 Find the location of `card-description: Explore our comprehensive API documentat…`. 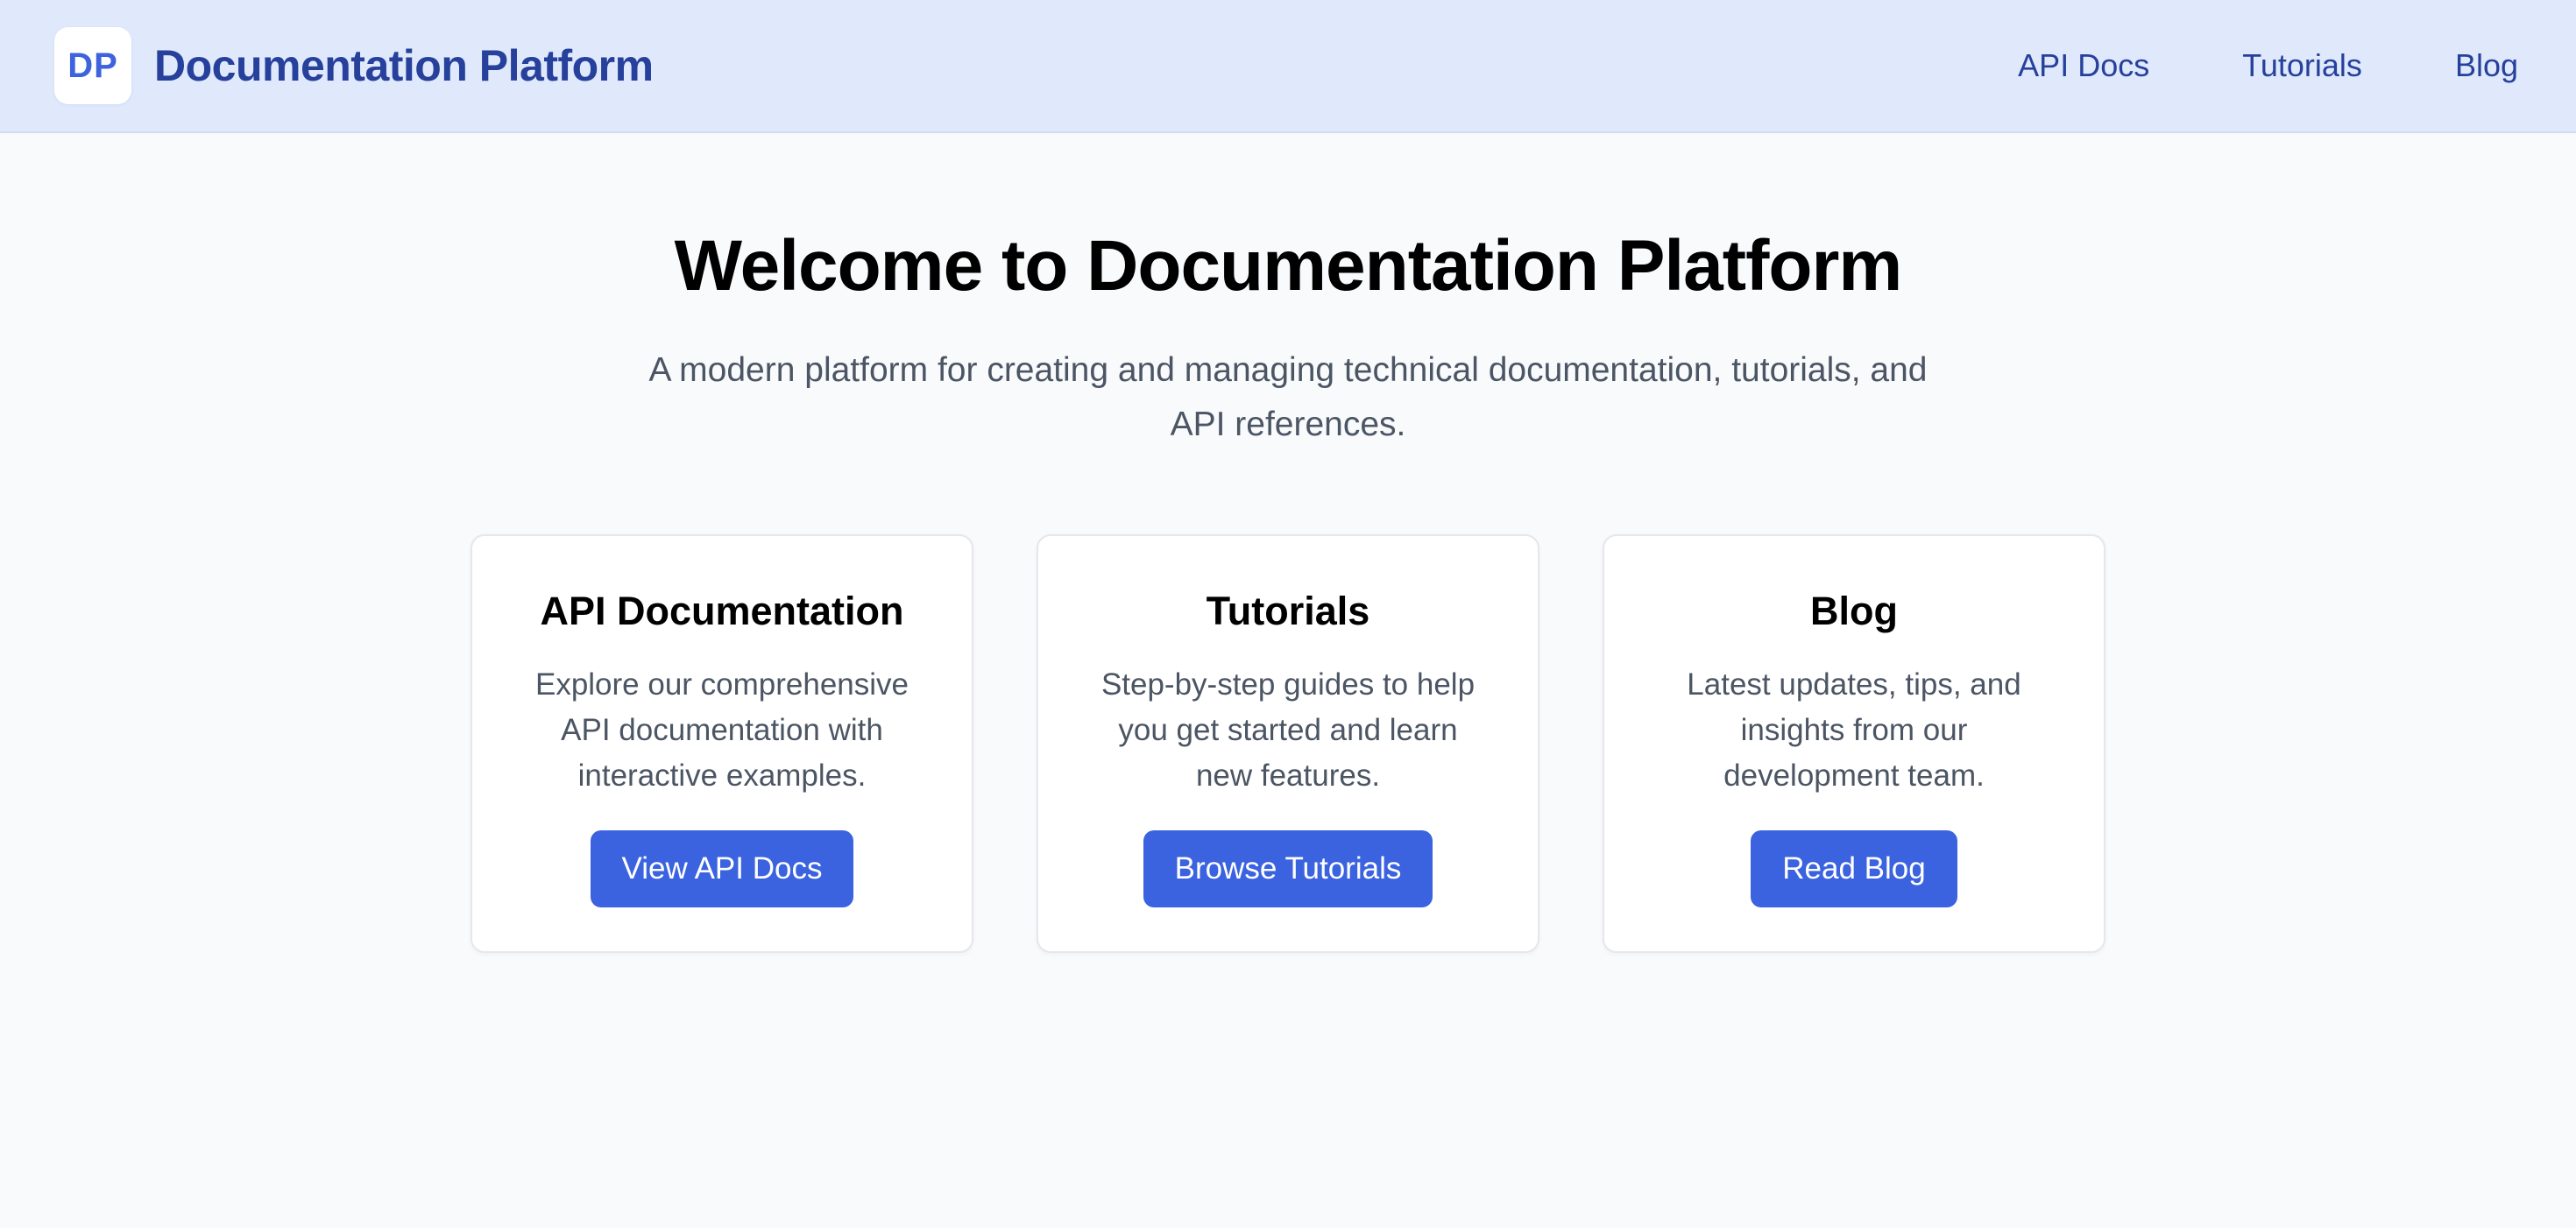

card-description: Explore our comprehensive API documentat… is located at coordinates (721, 730).